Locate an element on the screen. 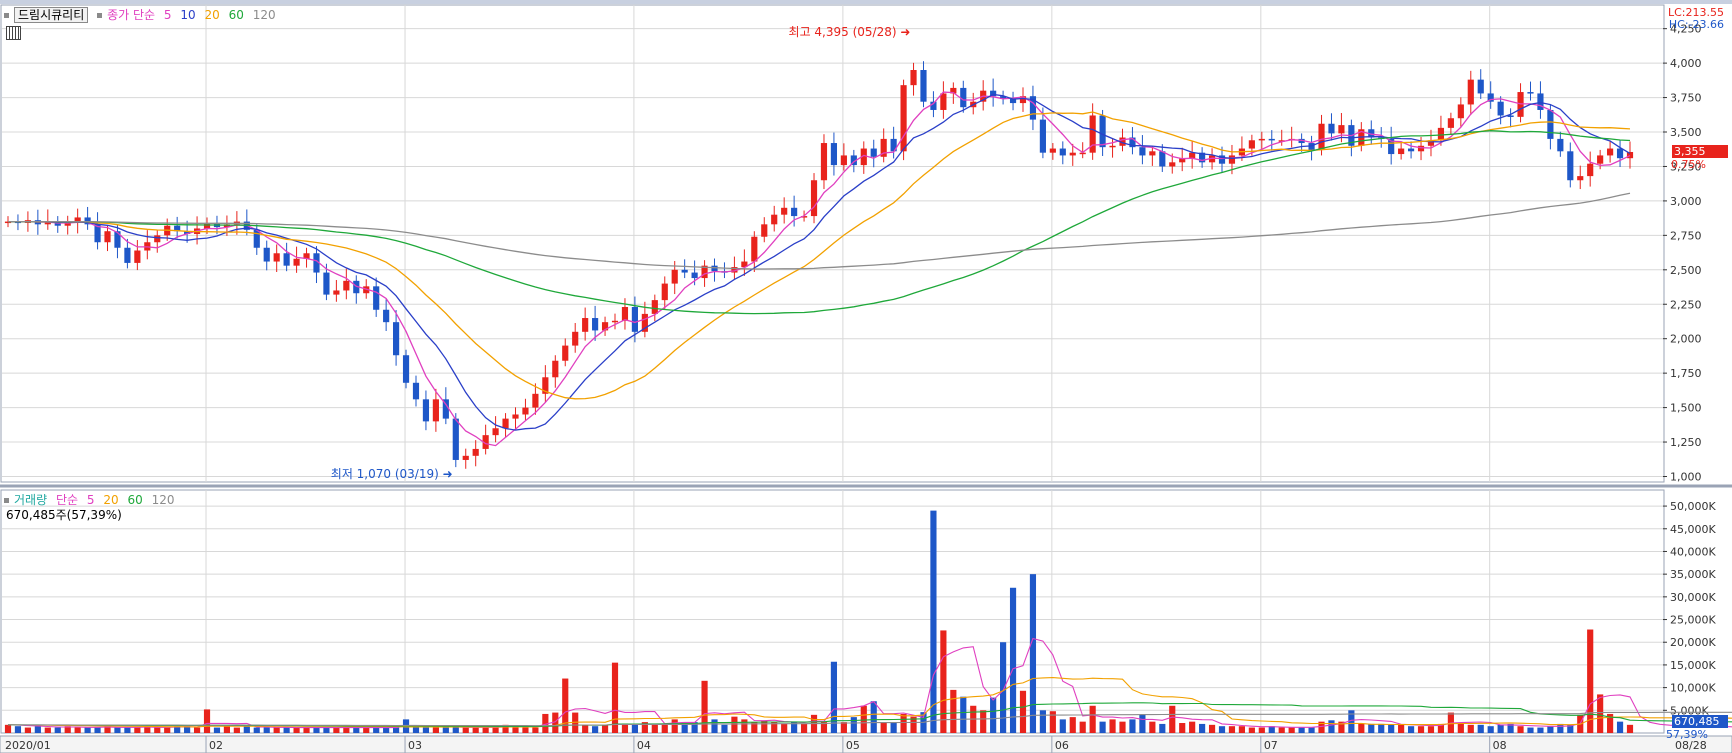 This screenshot has width=1732, height=753. volume-ratio: 57,39% is located at coordinates (1687, 734).